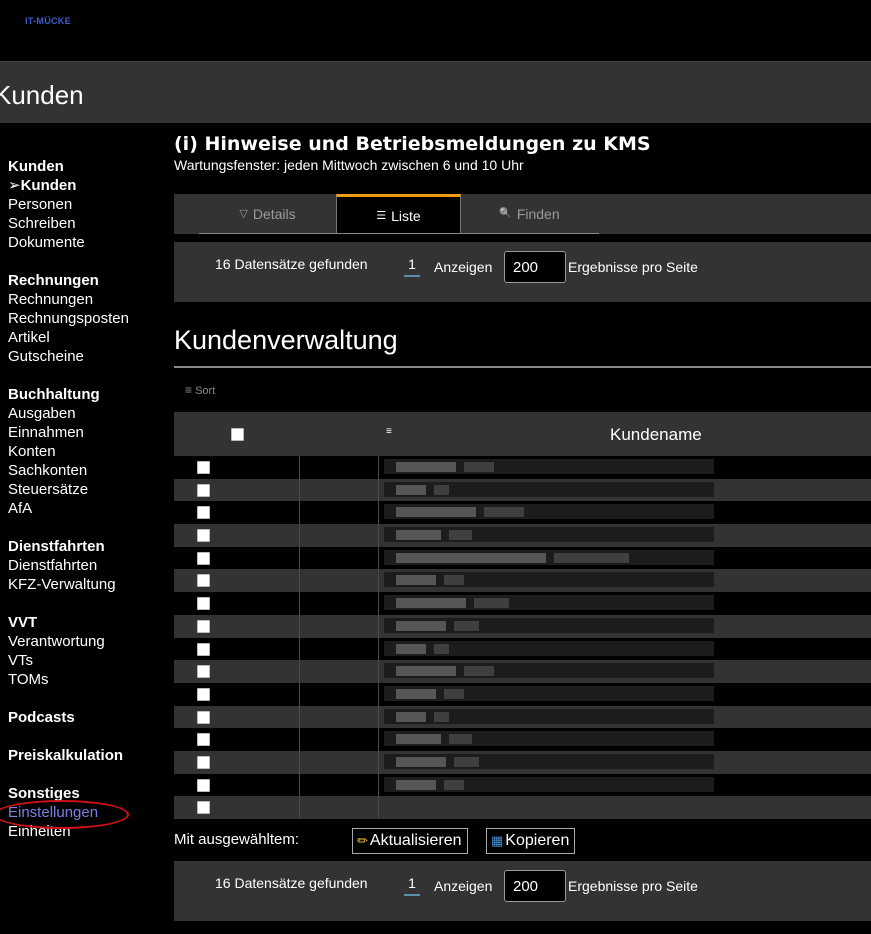 The width and height of the screenshot is (871, 934). I want to click on tab-details: ▽ Details, so click(267, 213).